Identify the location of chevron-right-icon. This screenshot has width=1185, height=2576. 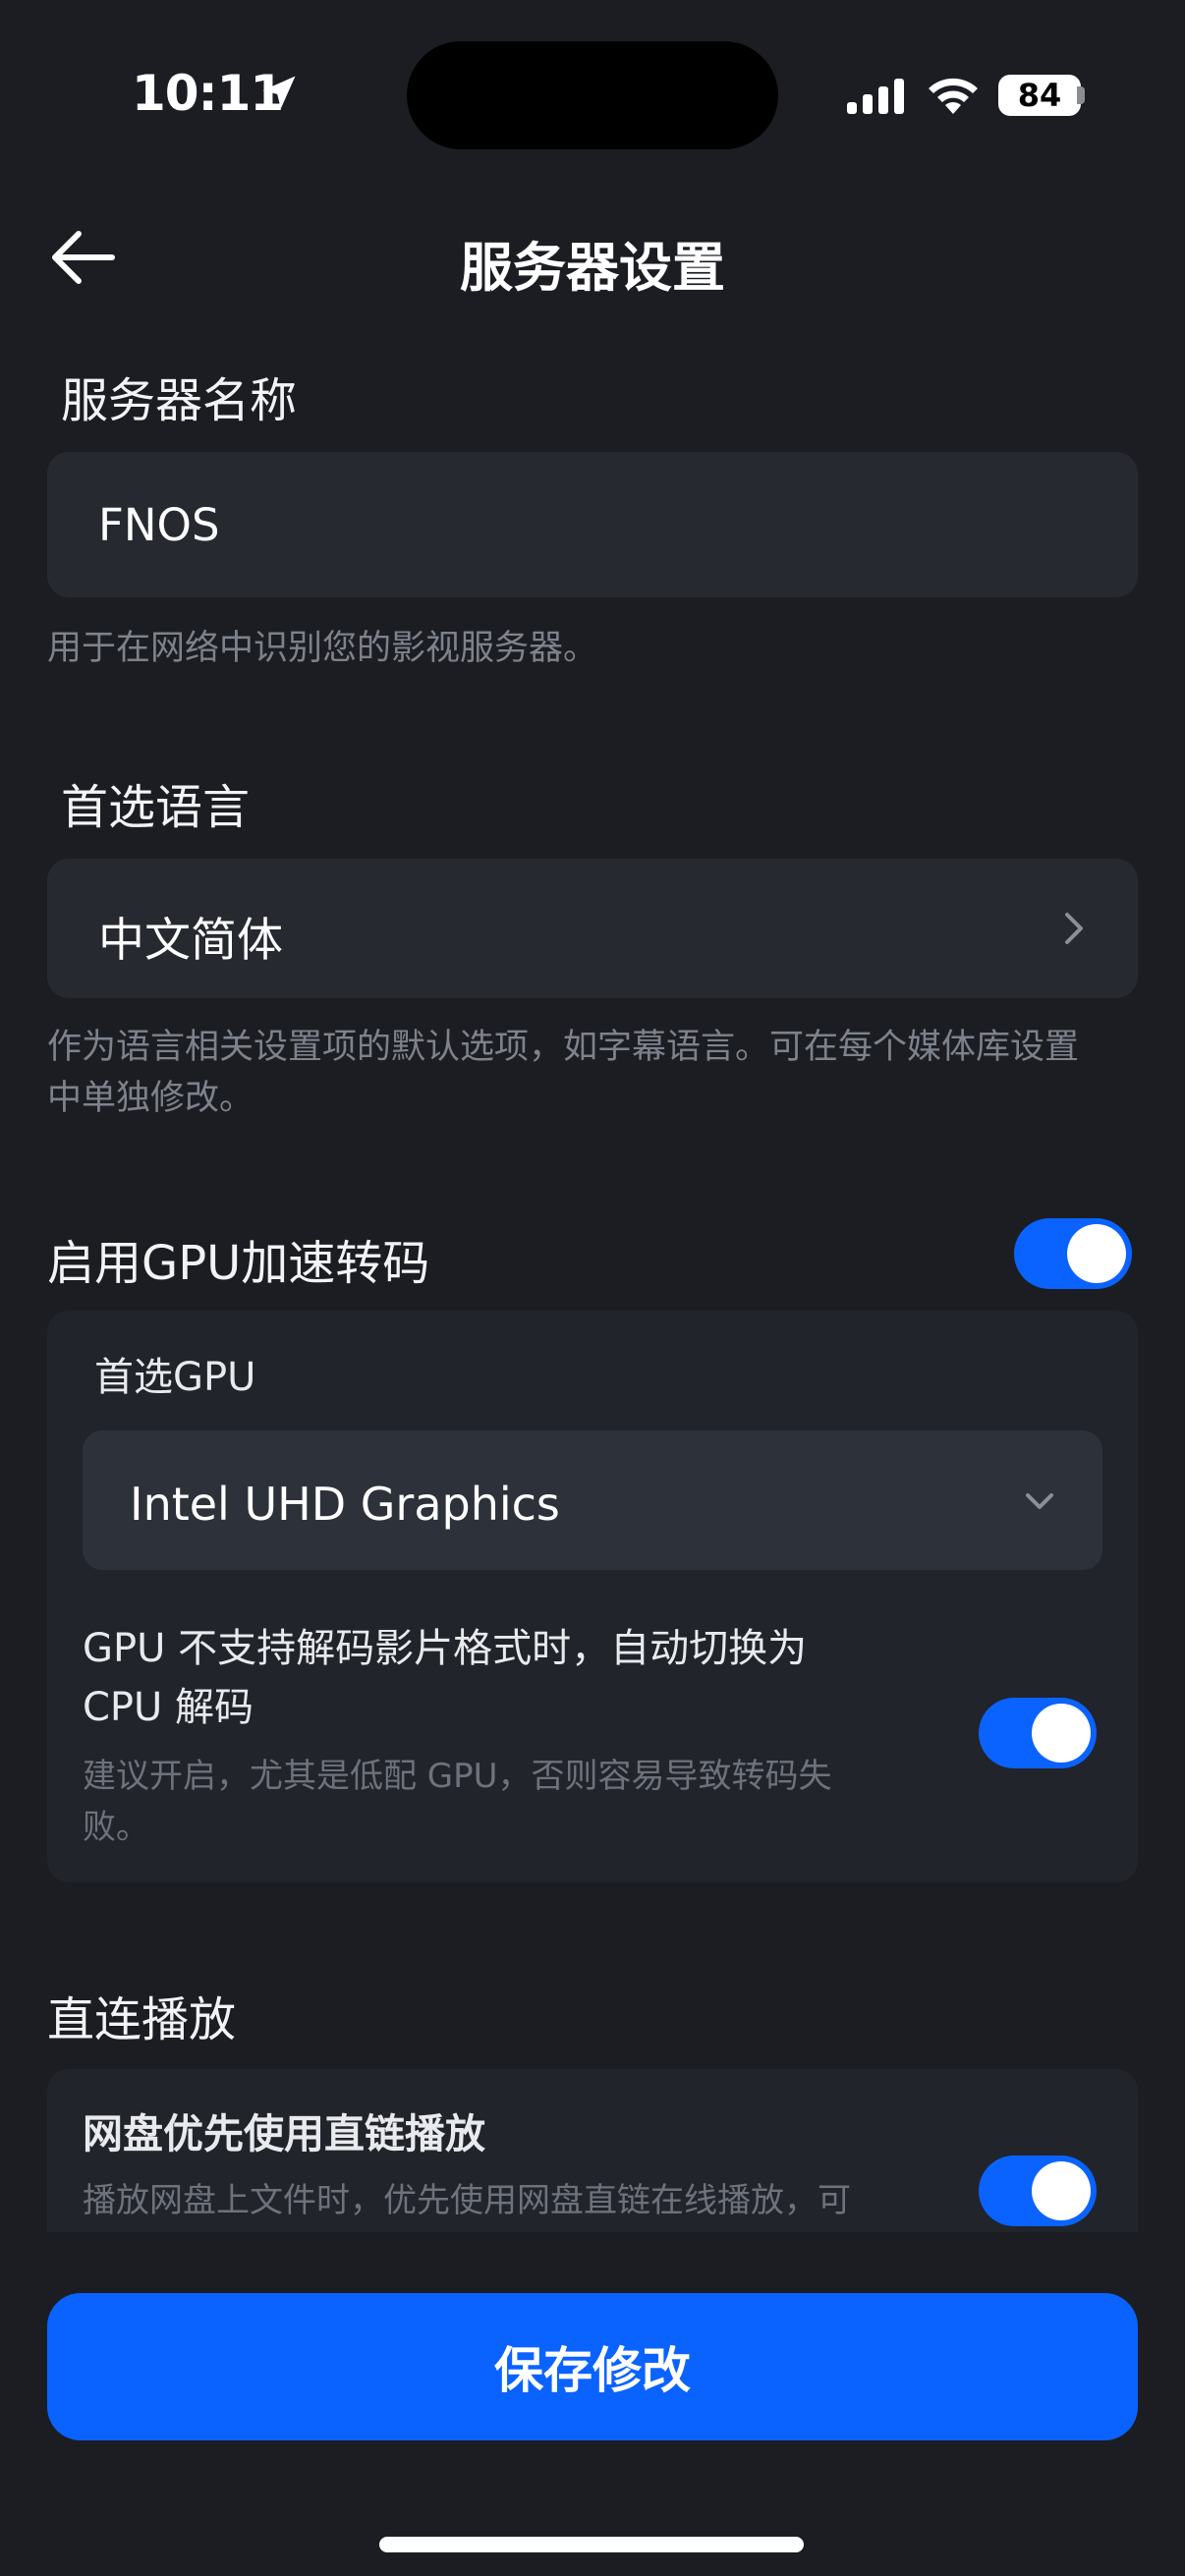
(1074, 928).